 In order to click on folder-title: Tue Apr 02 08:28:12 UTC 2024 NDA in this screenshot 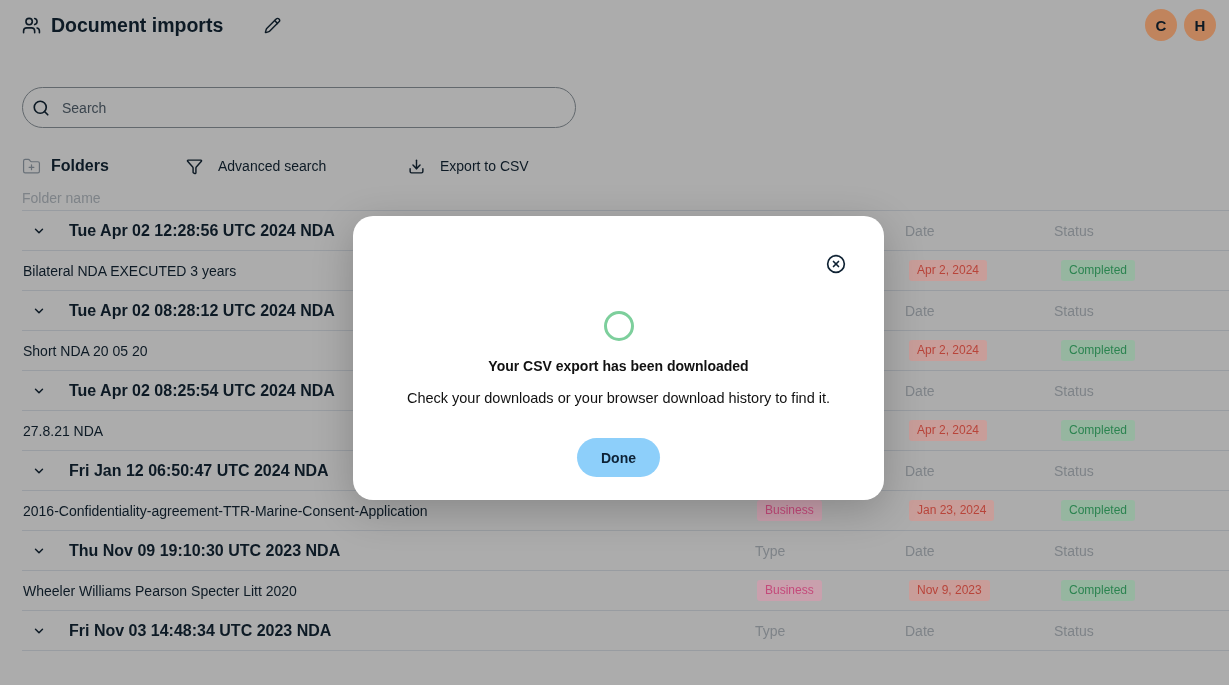, I will do `click(202, 310)`.